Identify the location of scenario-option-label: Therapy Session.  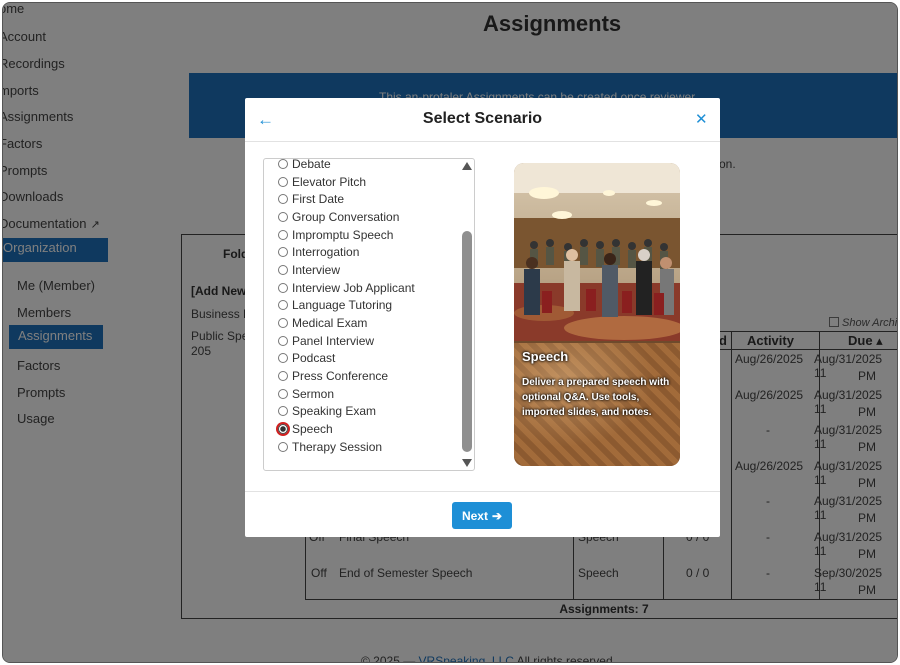
(337, 446).